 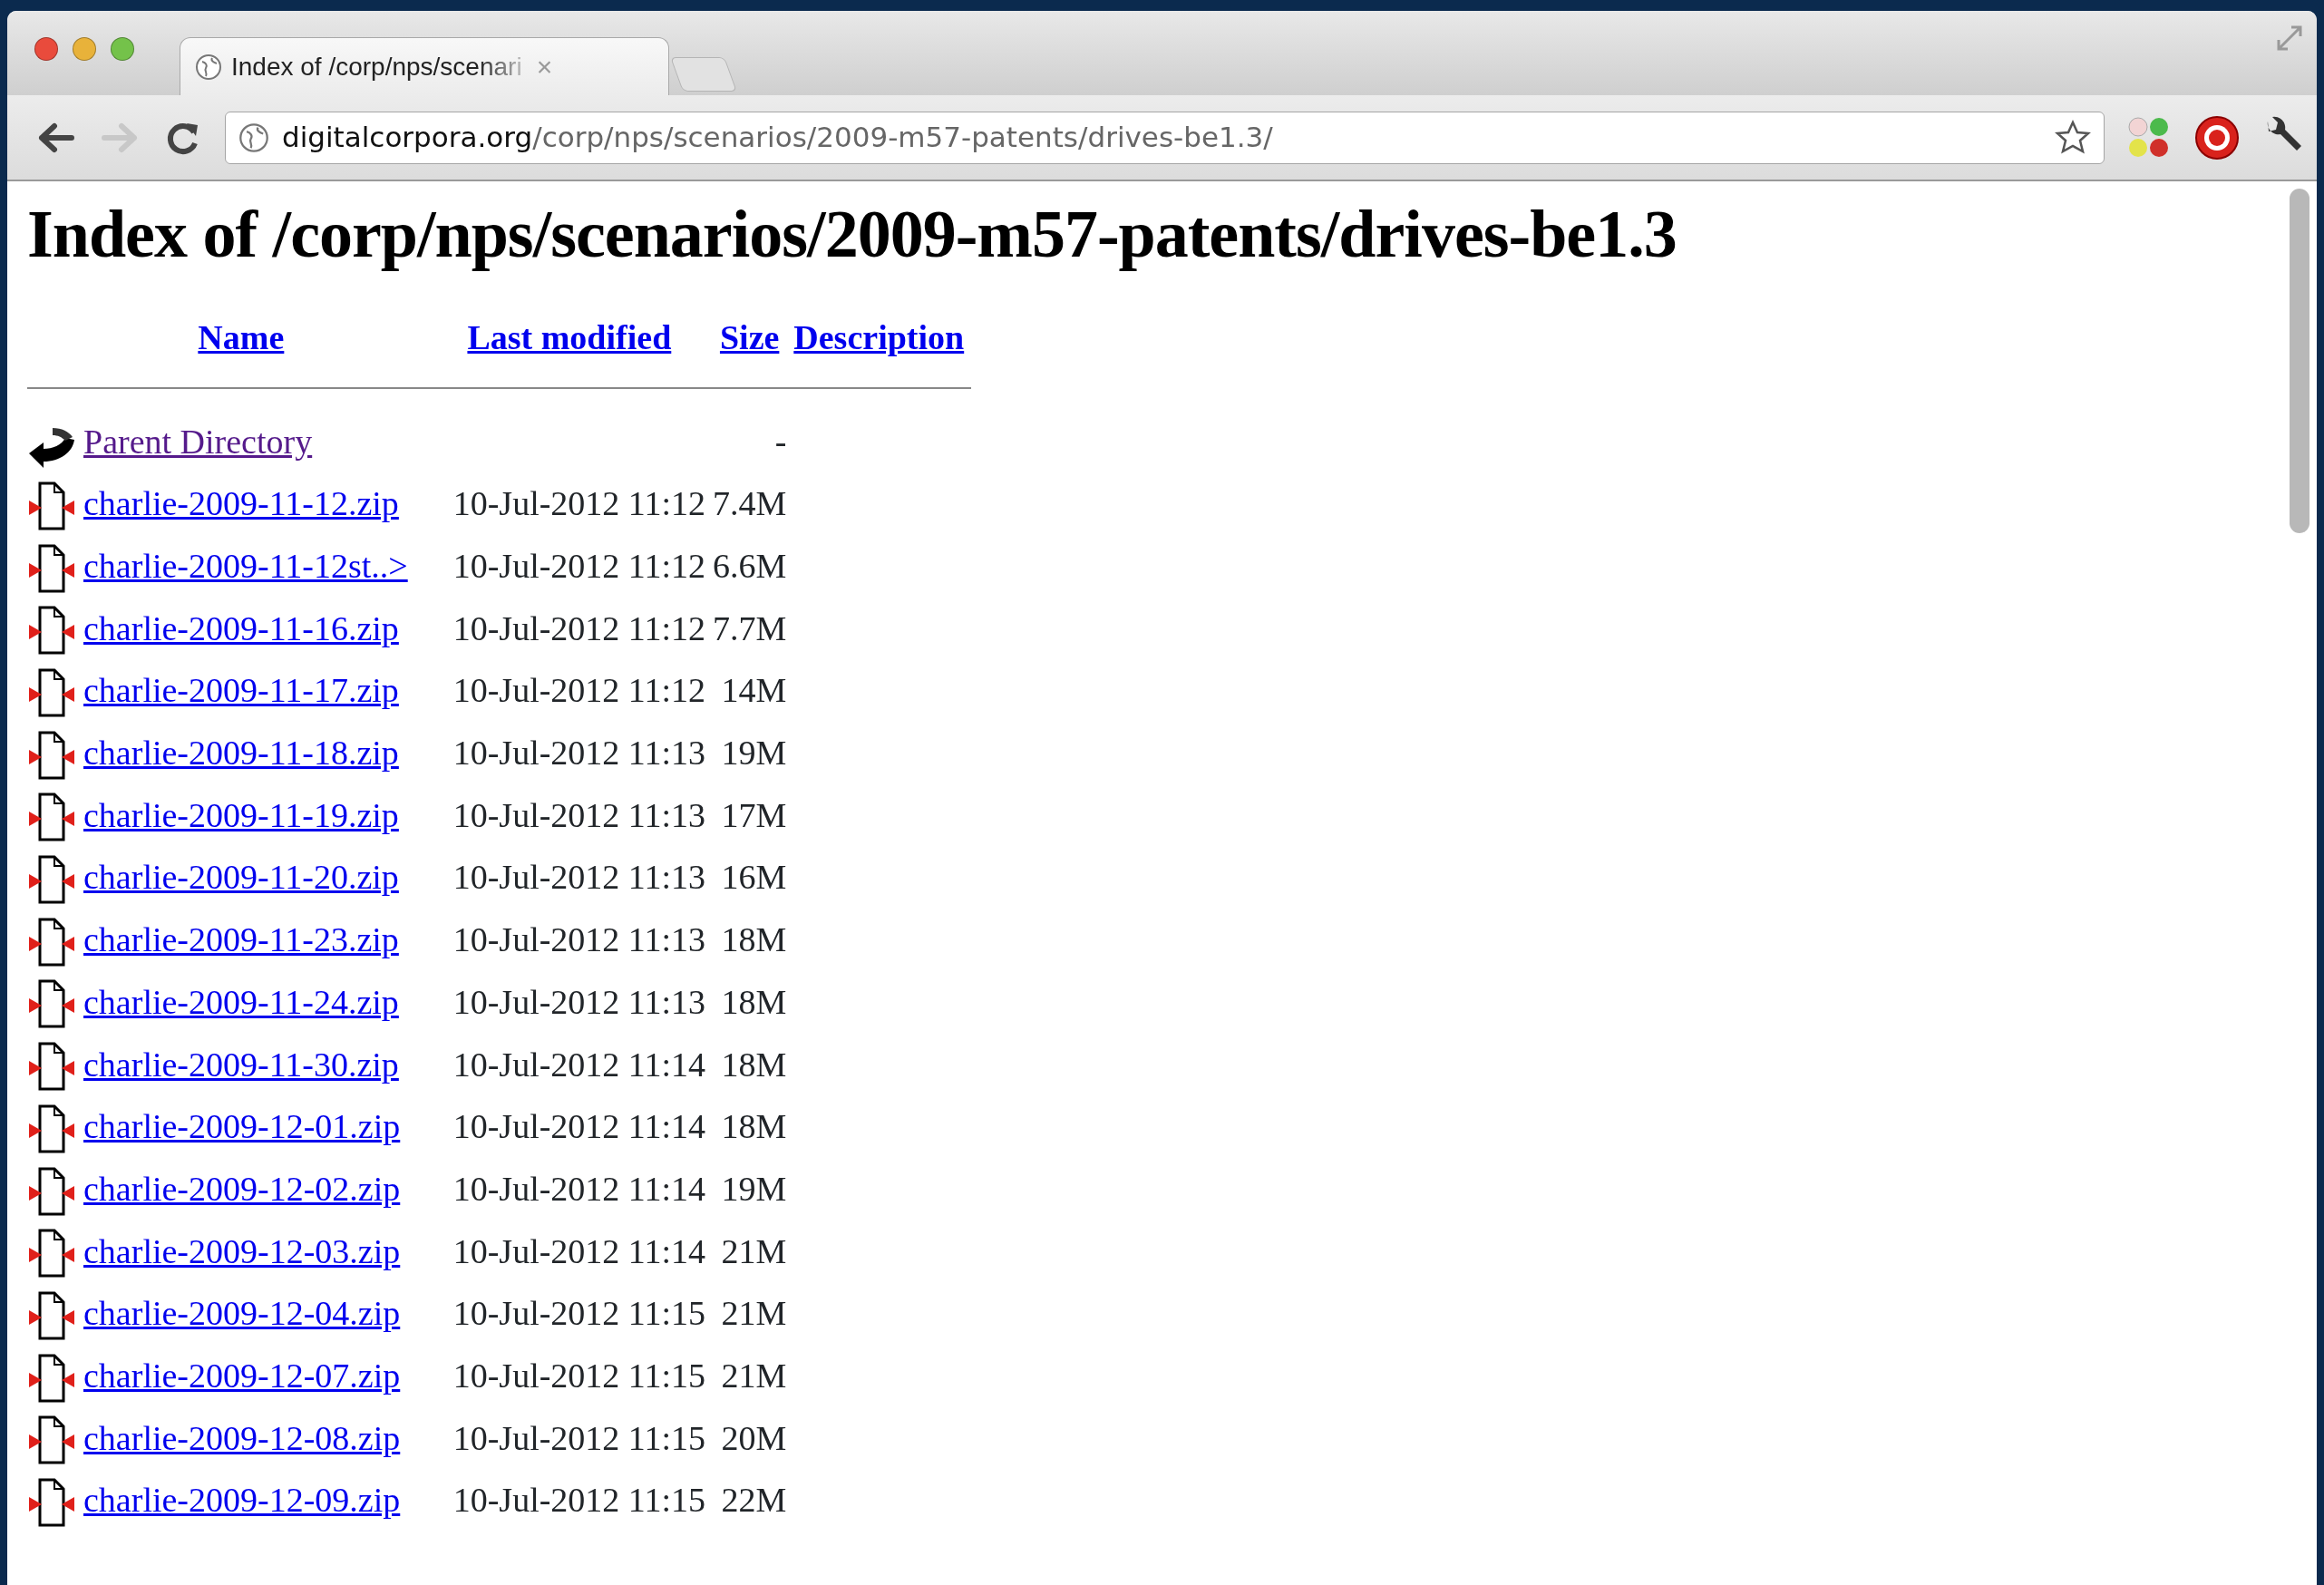 I want to click on file-link: charlie-2009-11-12st..>, so click(x=246, y=566).